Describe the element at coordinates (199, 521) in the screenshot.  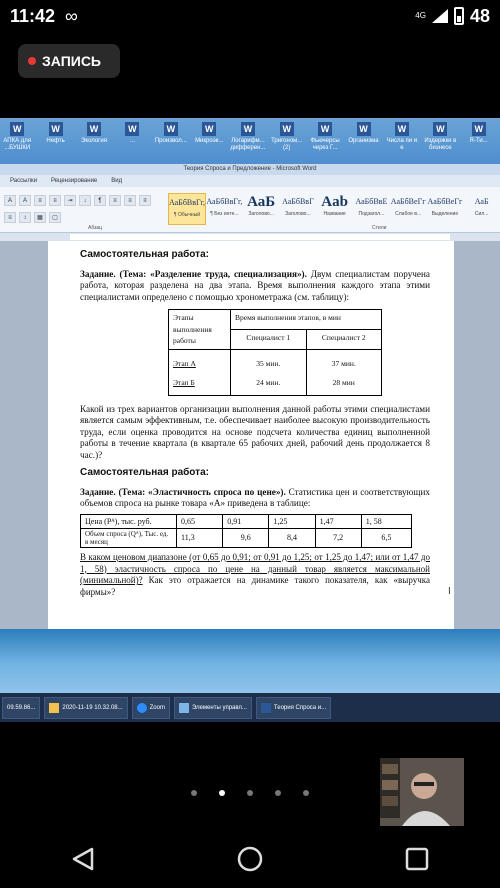
I see `price-cell: 0,65` at that location.